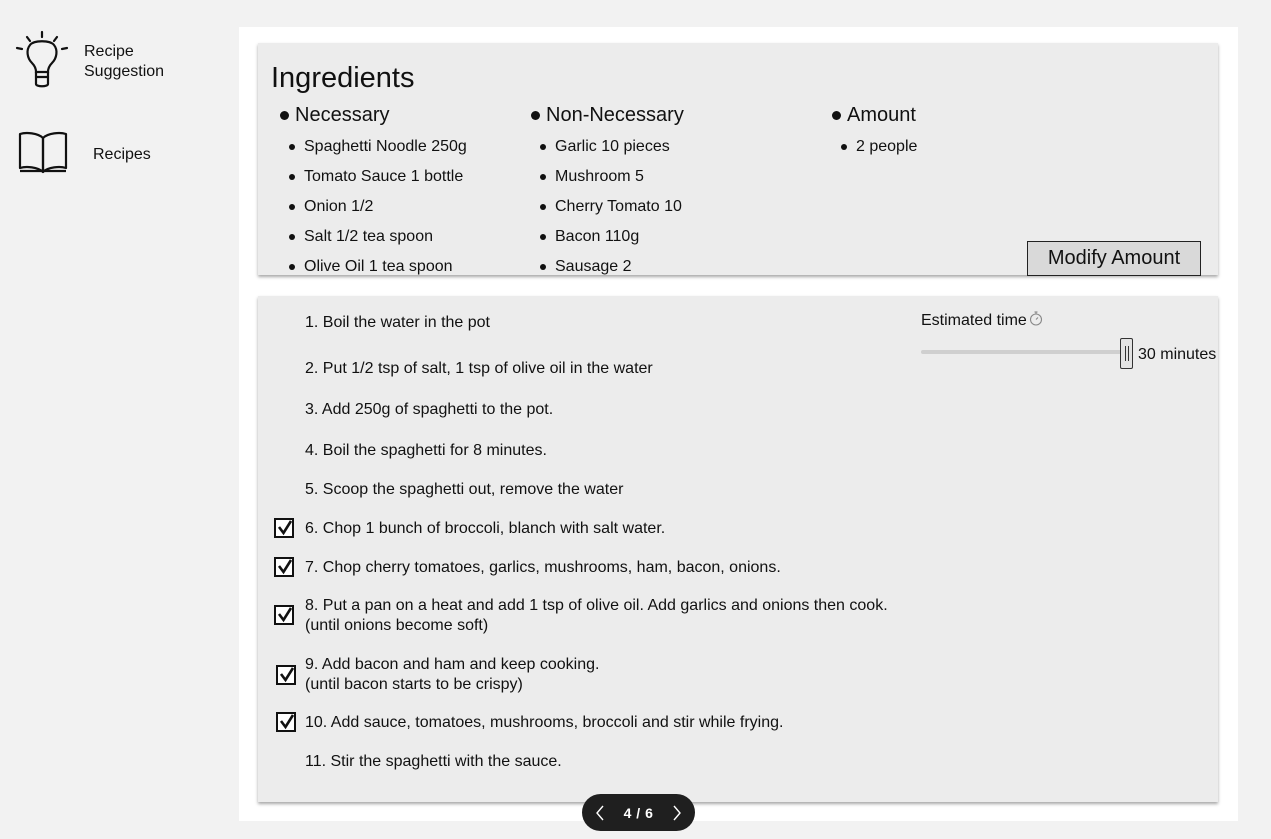 This screenshot has height=839, width=1271. Describe the element at coordinates (378, 267) in the screenshot. I see `list-item: Olive Oil 1 tea spoon` at that location.